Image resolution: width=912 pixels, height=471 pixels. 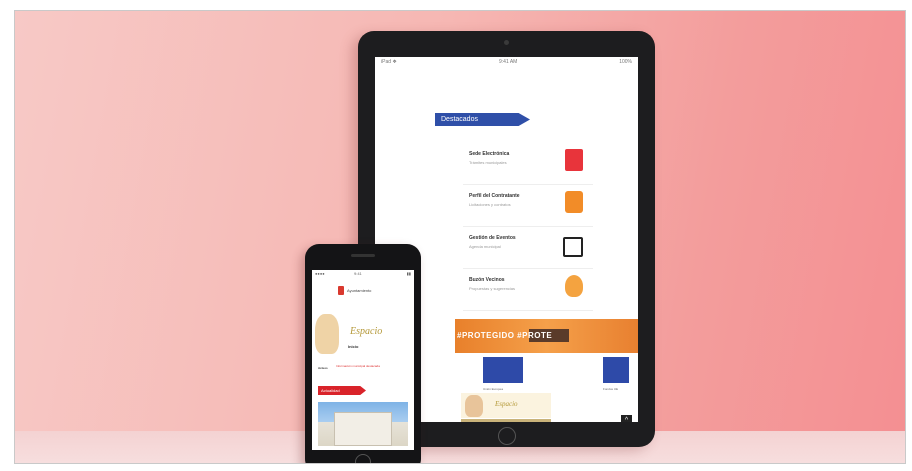 What do you see at coordinates (506, 42) in the screenshot?
I see `tablet-camera` at bounding box center [506, 42].